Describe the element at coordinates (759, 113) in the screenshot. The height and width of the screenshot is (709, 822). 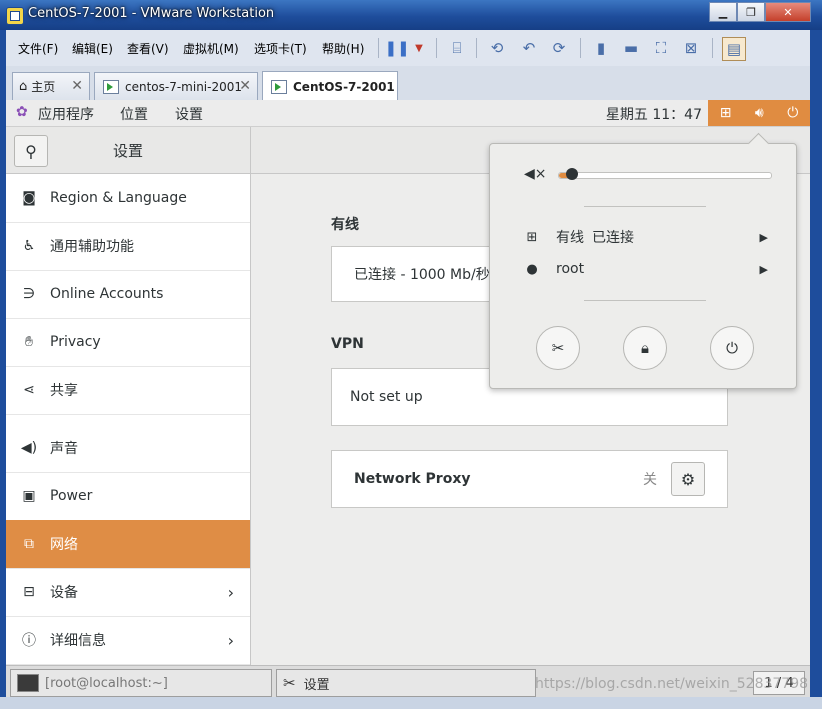
I see `system-status-area: ⊞ 🔊︎ ⏻` at that location.